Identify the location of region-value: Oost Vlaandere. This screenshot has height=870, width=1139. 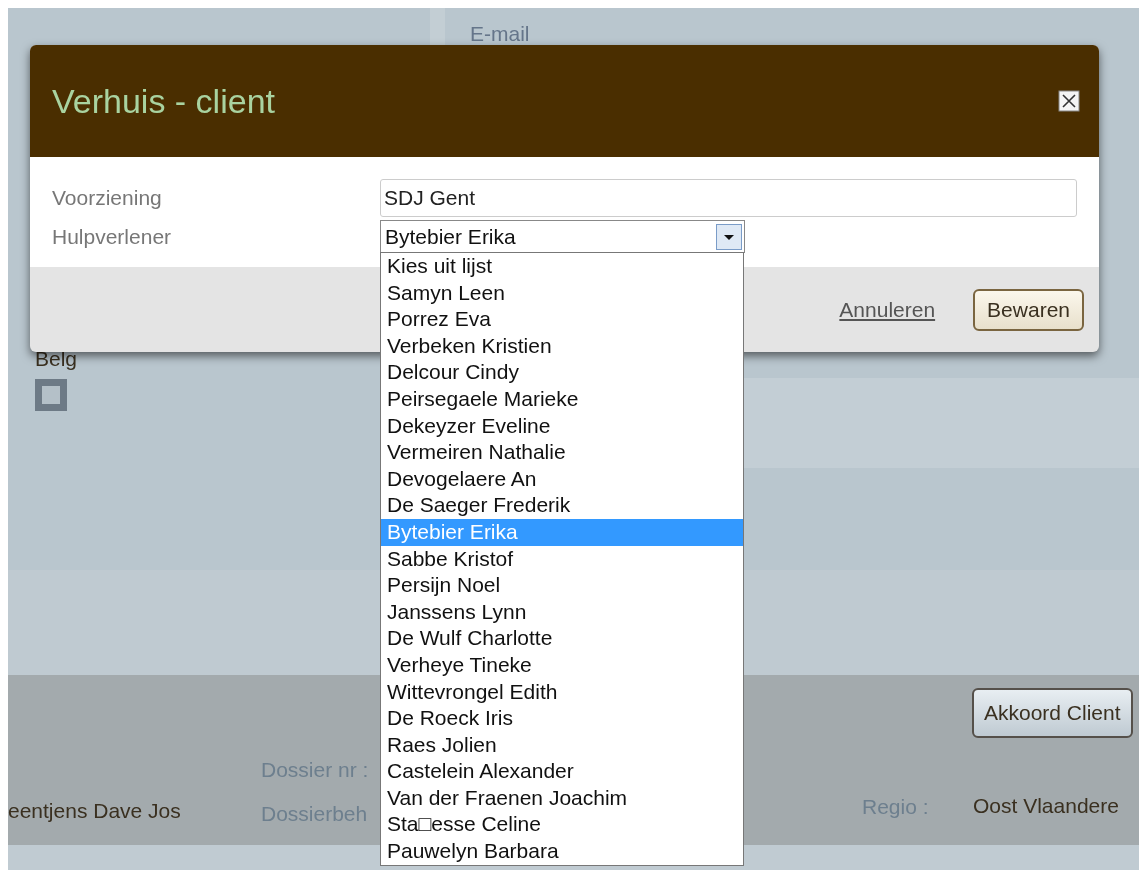
(1046, 806).